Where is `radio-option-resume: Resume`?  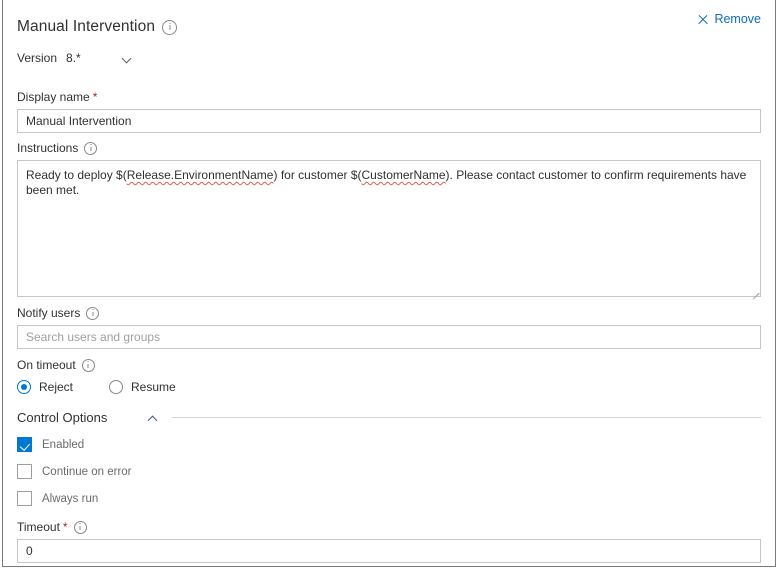
radio-option-resume: Resume is located at coordinates (142, 387).